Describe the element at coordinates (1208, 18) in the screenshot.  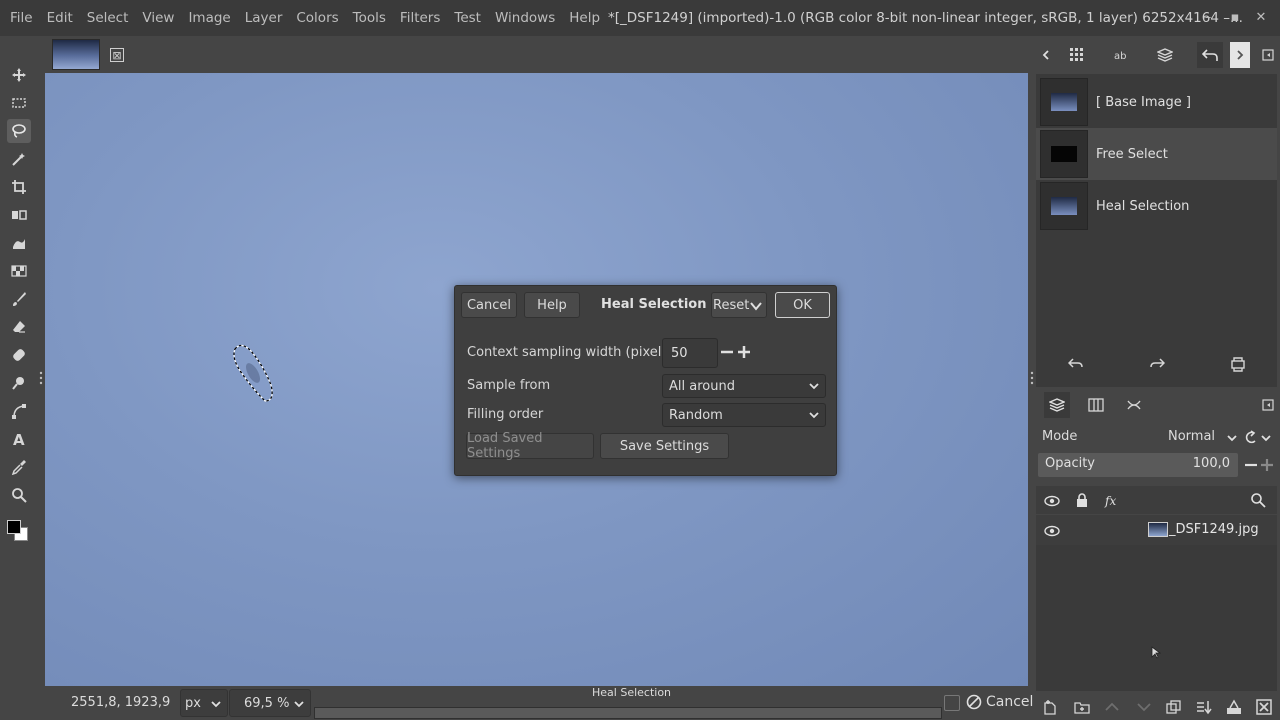
I see `minimize-button: –` at that location.